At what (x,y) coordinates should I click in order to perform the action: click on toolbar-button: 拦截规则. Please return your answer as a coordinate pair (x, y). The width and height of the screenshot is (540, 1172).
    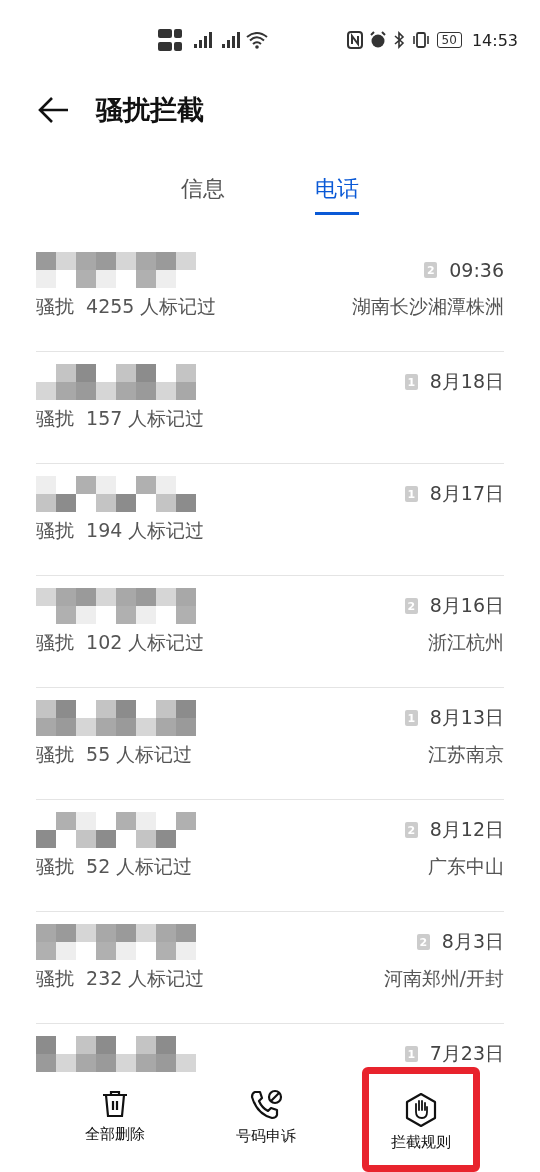
    Looking at the image, I should click on (420, 1119).